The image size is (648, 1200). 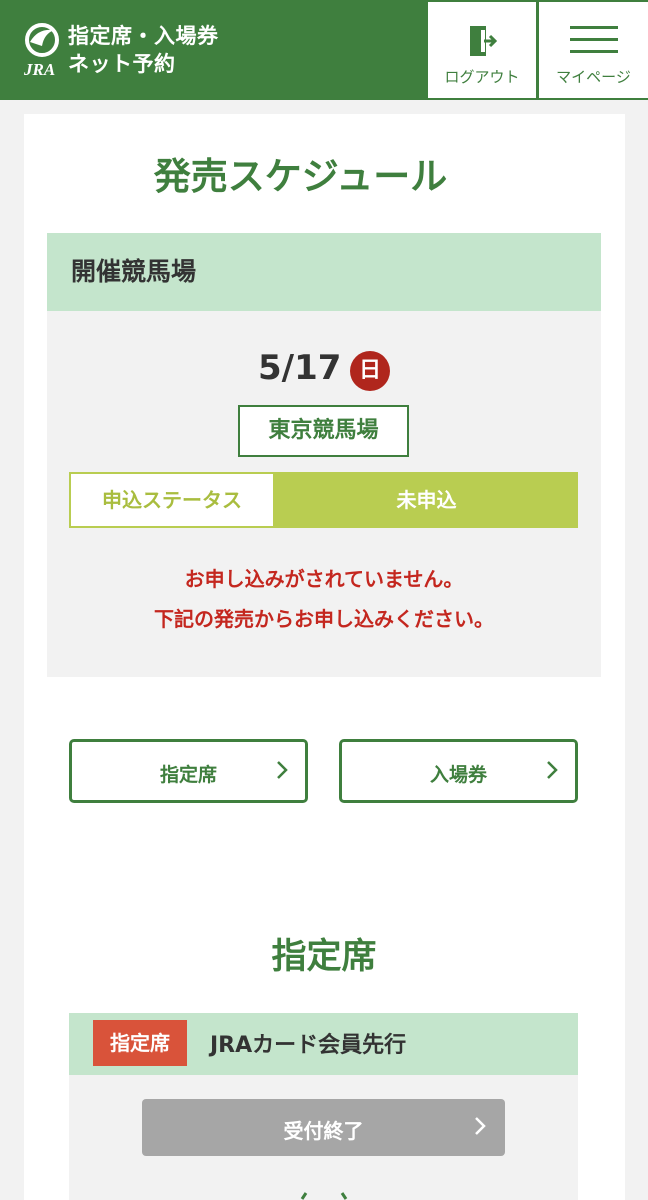 What do you see at coordinates (324, 50) in the screenshot?
I see `app-header: JRA 指定席・入場券 ネット予約 ログアウト マイページ` at bounding box center [324, 50].